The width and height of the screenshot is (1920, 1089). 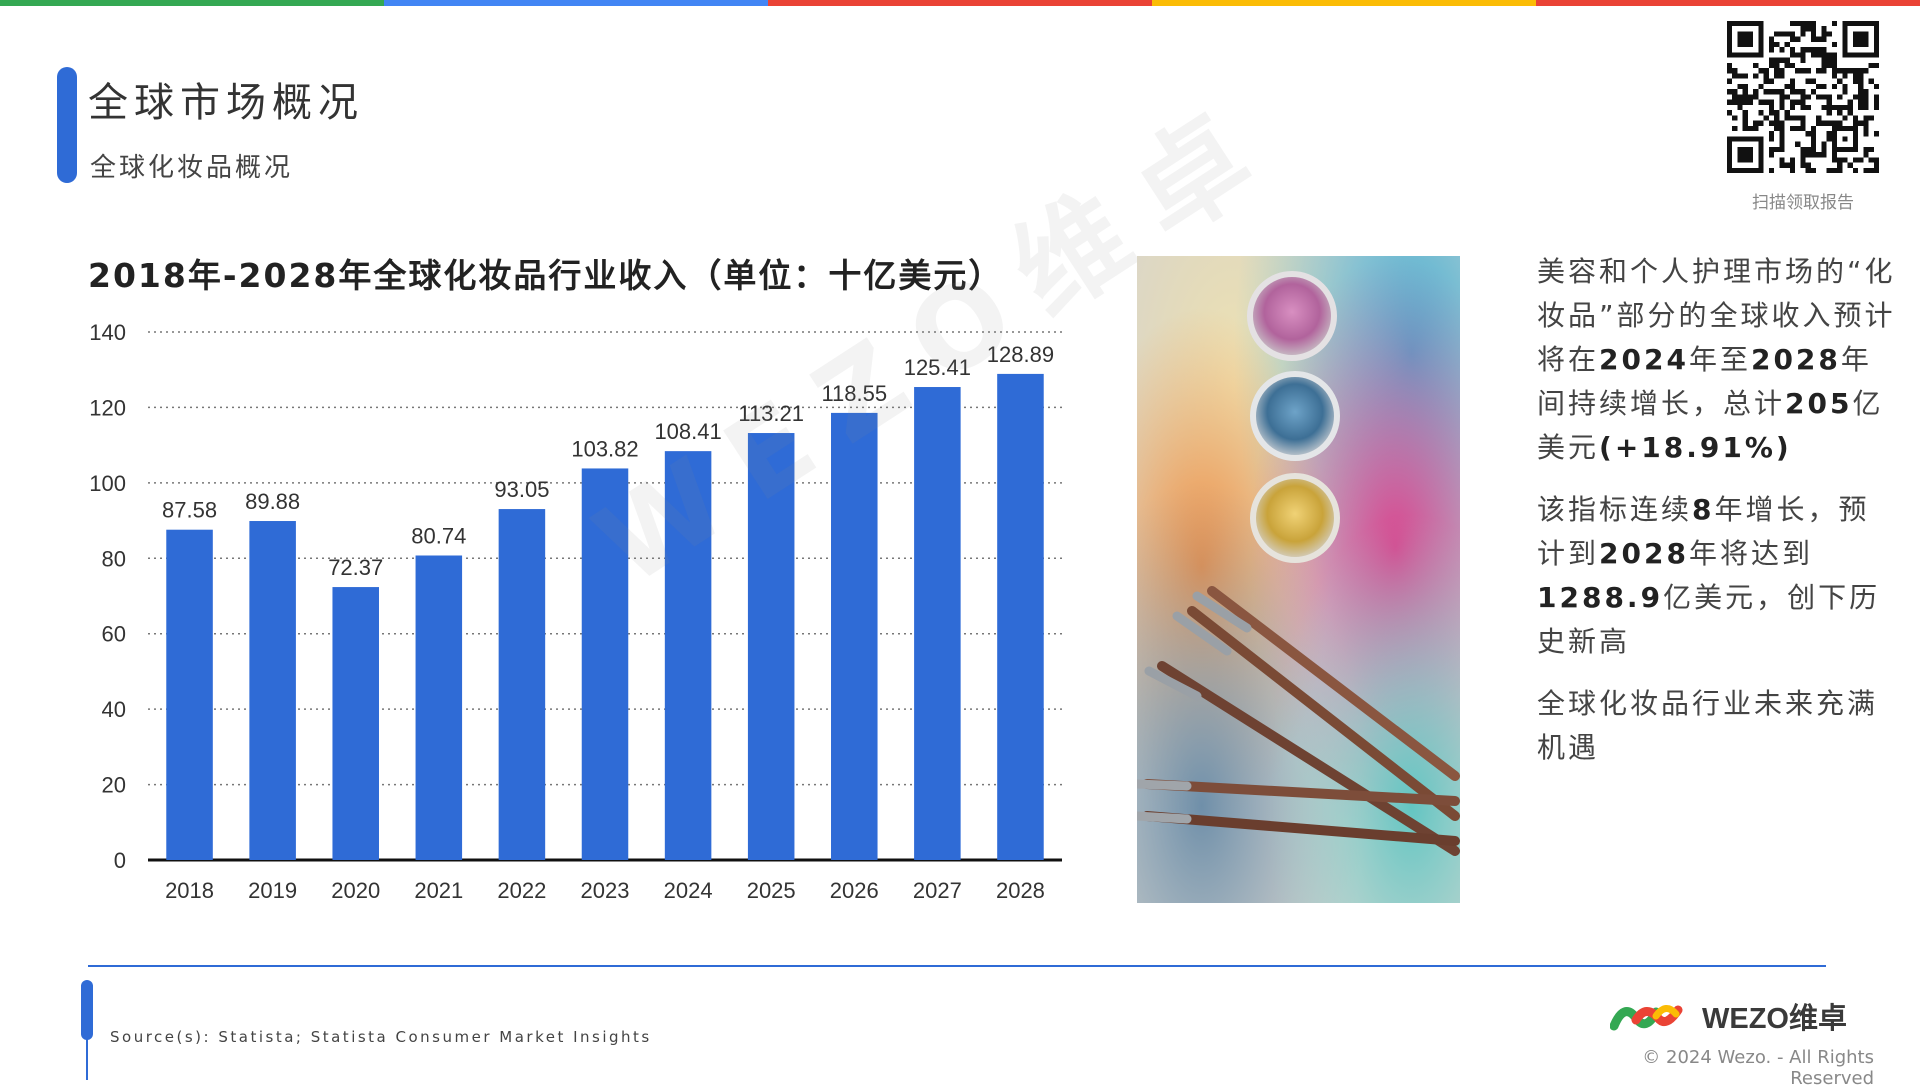 What do you see at coordinates (192, 168) in the screenshot?
I see `page-subtitle: 全球化妆品概况` at bounding box center [192, 168].